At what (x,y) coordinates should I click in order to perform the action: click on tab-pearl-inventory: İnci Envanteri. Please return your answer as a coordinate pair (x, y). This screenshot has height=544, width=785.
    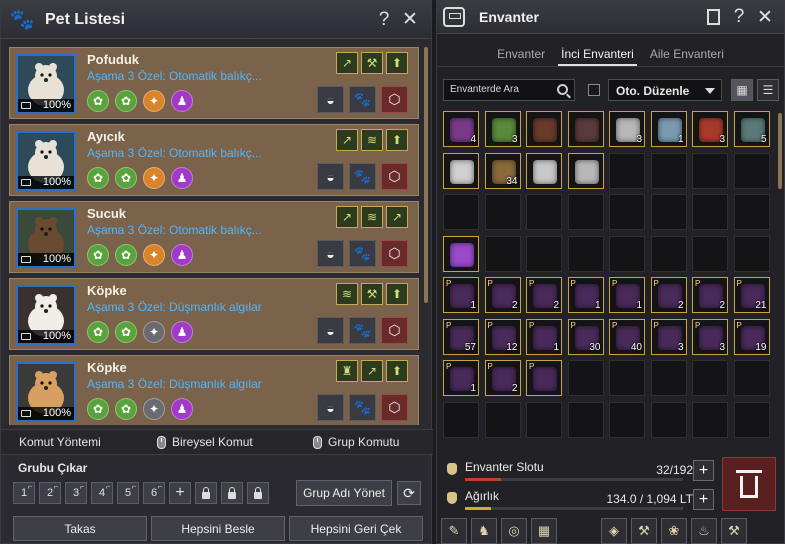
    Looking at the image, I should click on (597, 54).